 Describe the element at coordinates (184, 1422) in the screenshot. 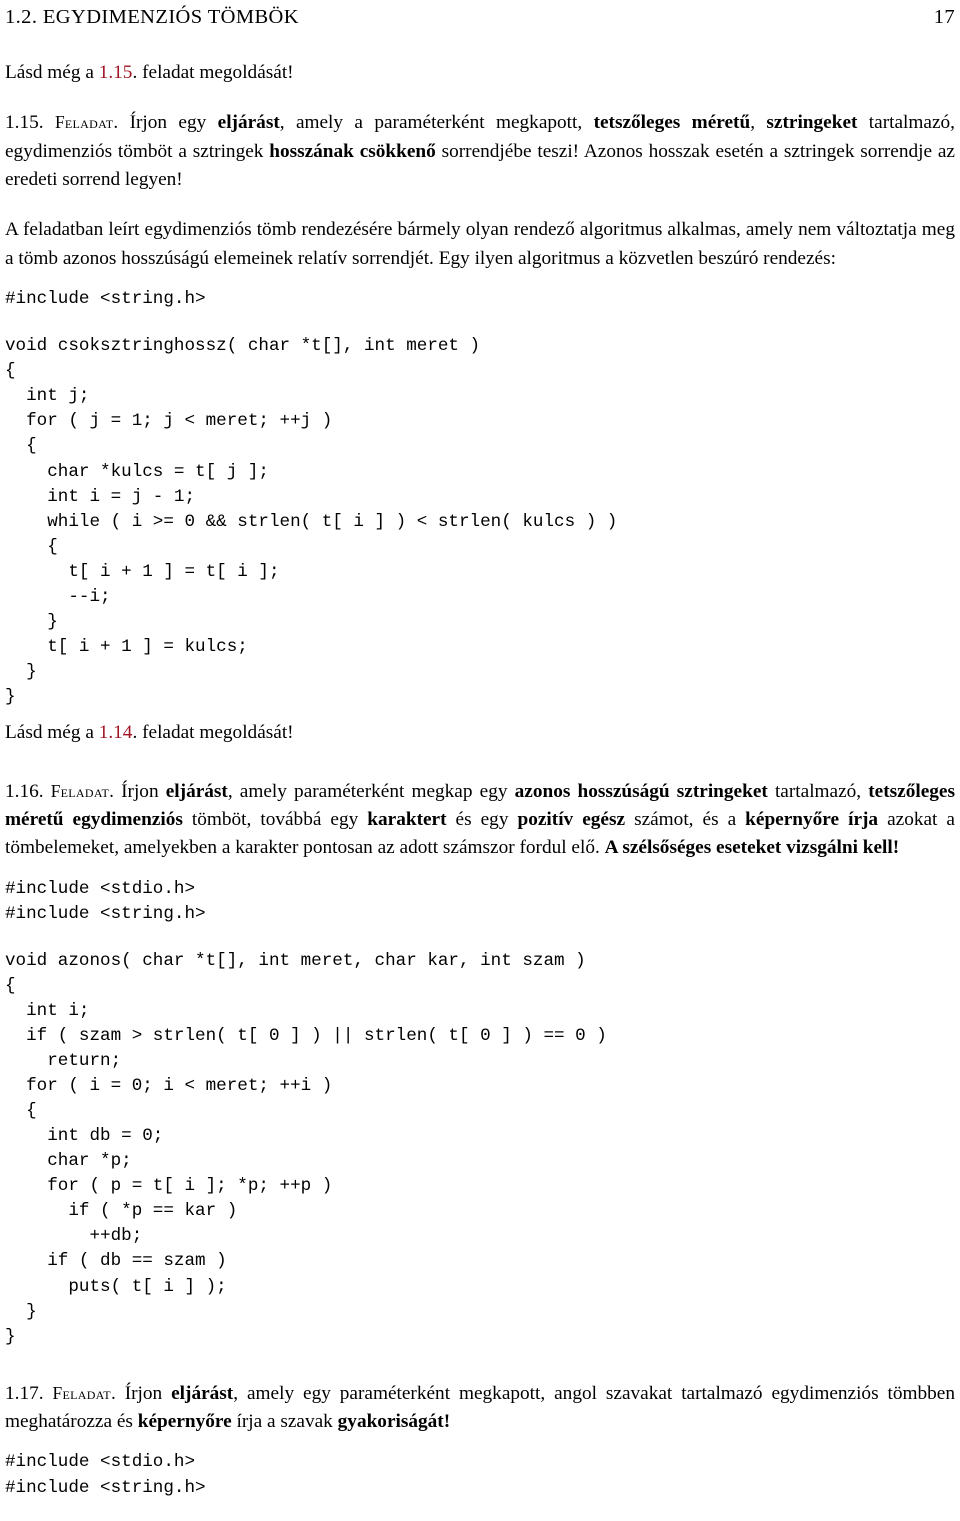

I see `exercise-emphasis-2: képernyőre` at that location.